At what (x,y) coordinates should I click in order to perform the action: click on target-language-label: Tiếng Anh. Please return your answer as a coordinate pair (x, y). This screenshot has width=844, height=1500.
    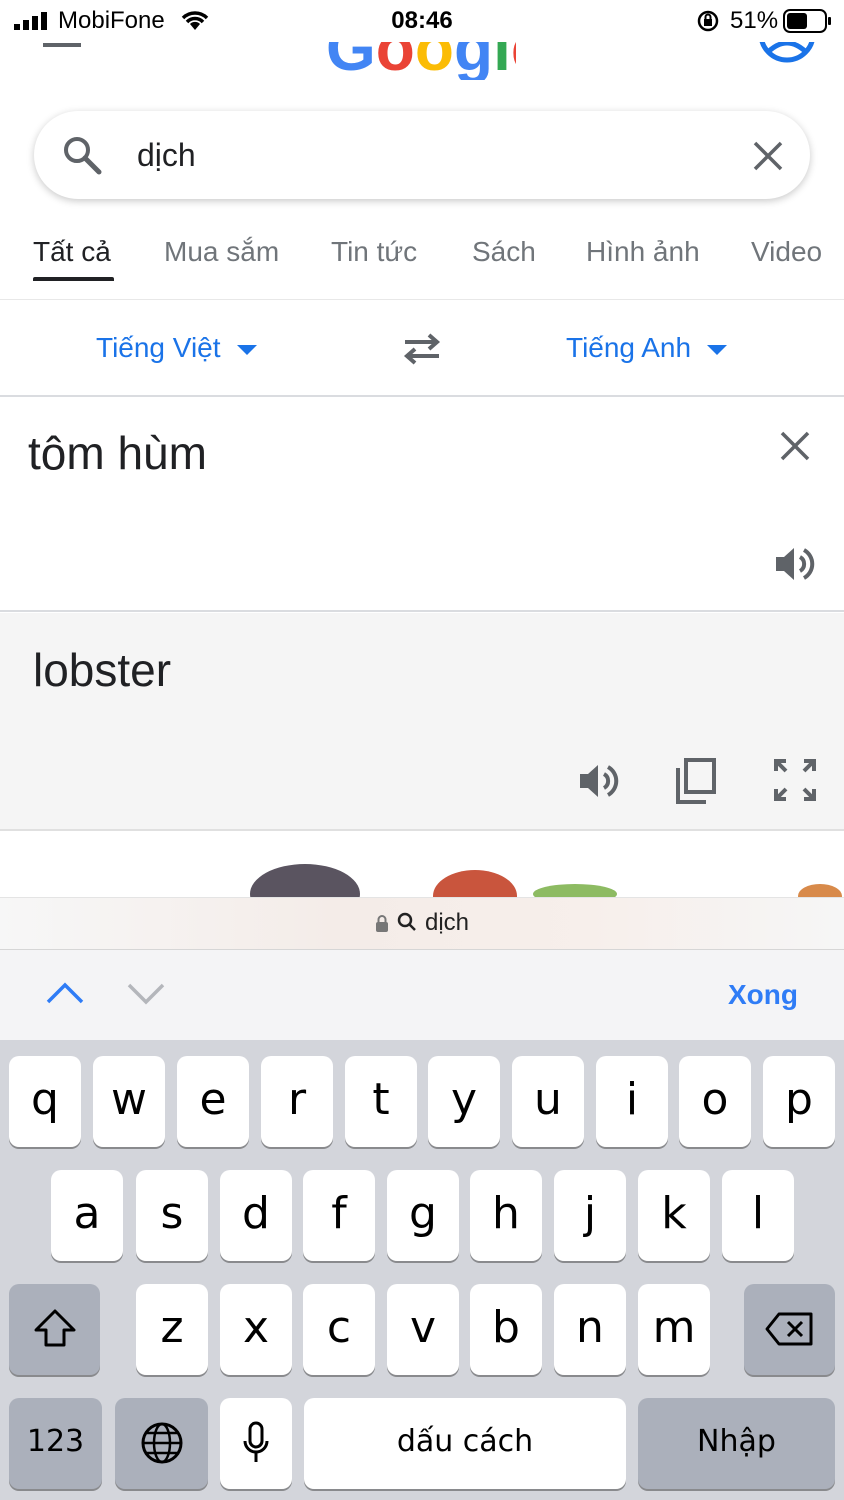
    Looking at the image, I should click on (629, 347).